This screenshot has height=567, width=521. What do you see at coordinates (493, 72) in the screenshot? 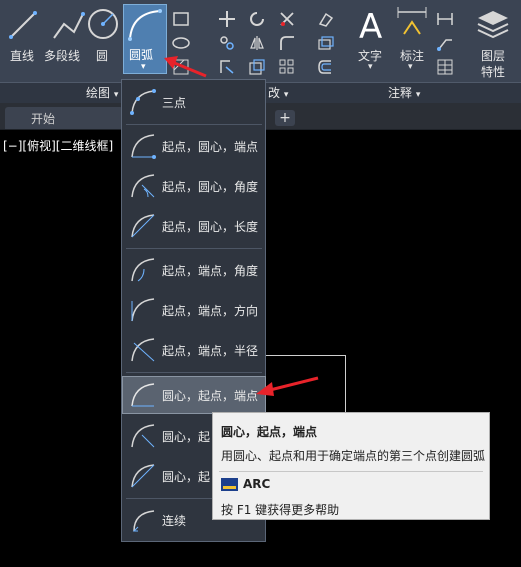
I see `layer-label-2: 特性` at bounding box center [493, 72].